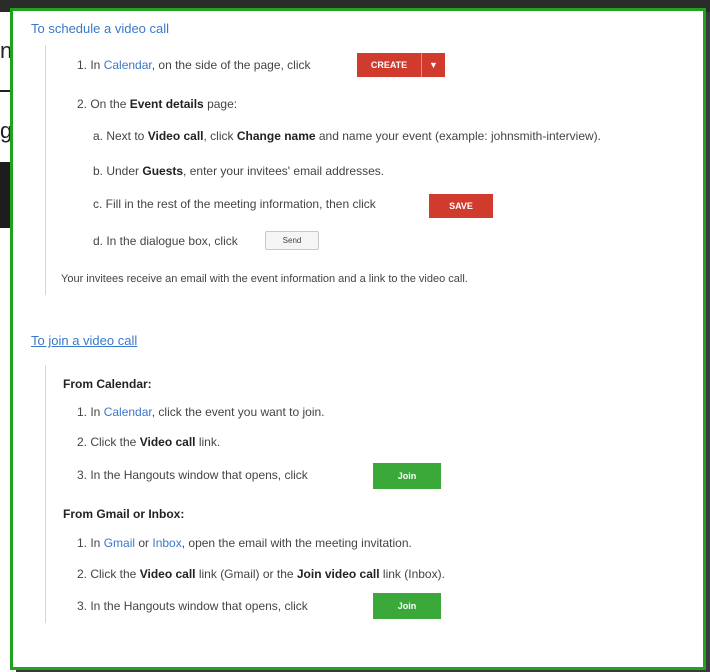  What do you see at coordinates (124, 514) in the screenshot?
I see `from-gmail-title: From Gmail or Inbox:` at bounding box center [124, 514].